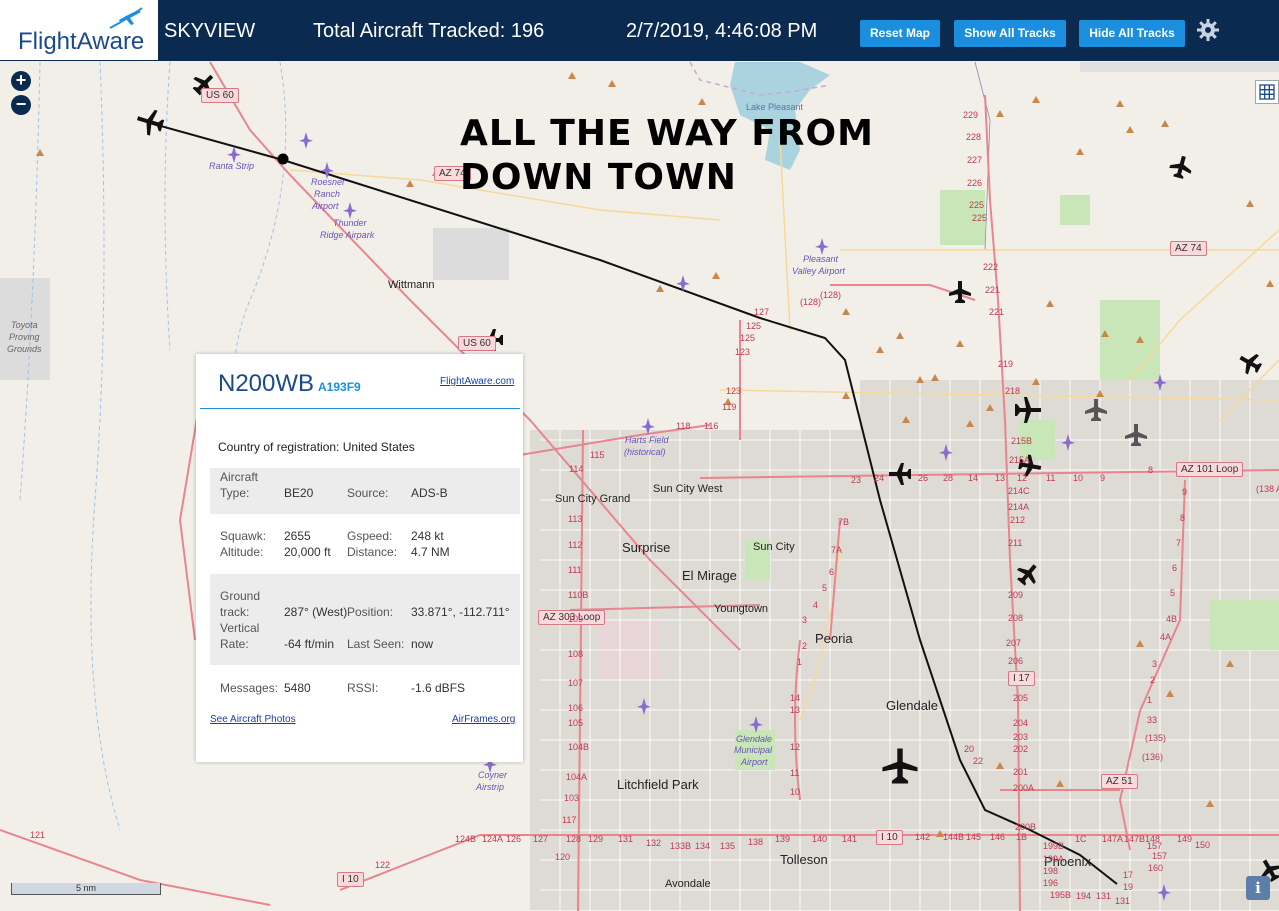  What do you see at coordinates (572, 798) in the screenshot?
I see `exit-label: 103` at bounding box center [572, 798].